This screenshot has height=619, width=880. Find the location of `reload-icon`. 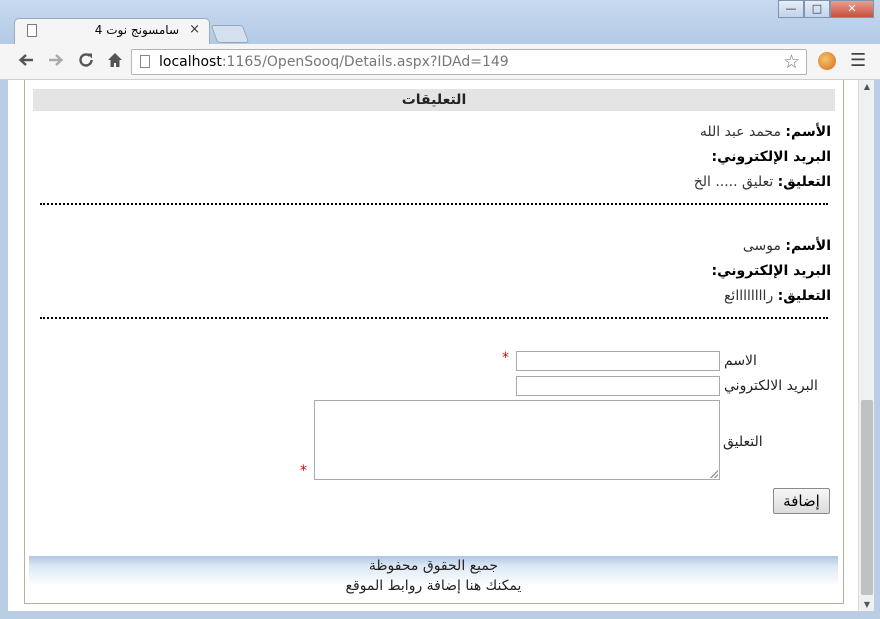

reload-icon is located at coordinates (86, 62).